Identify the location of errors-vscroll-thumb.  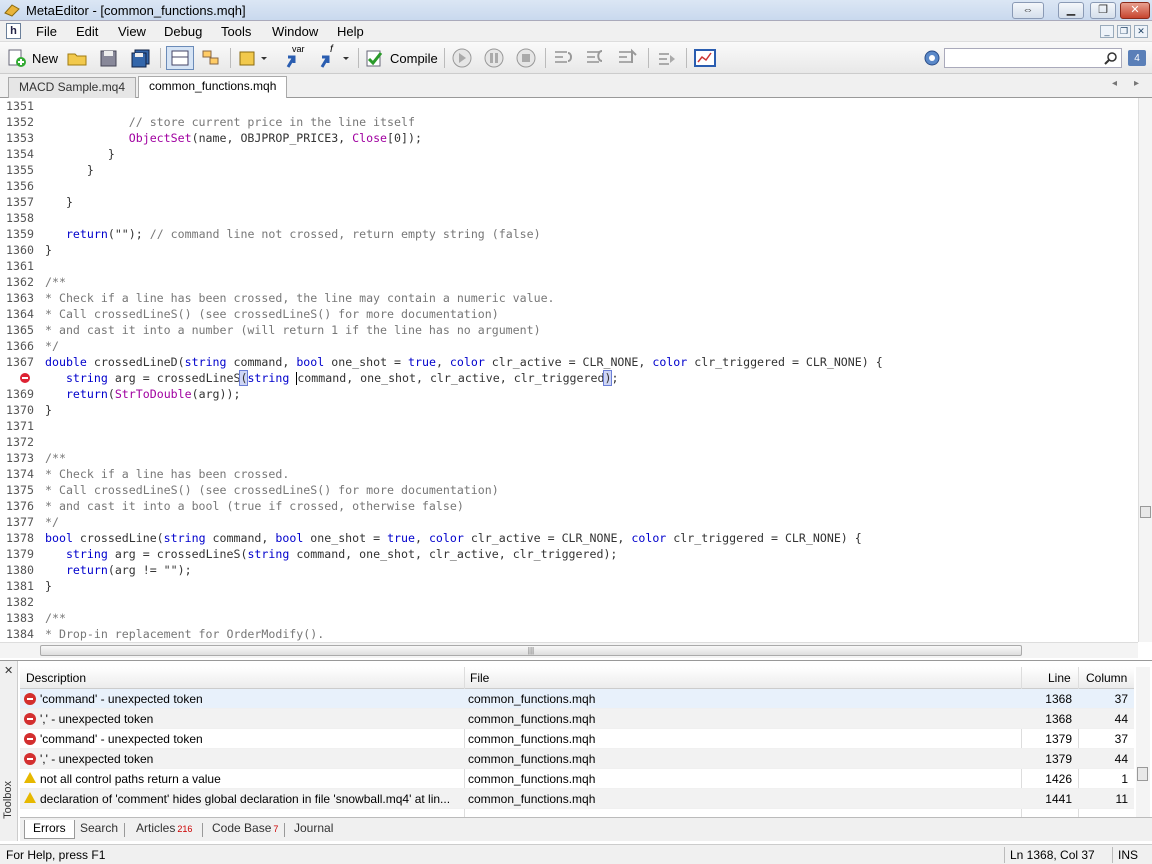
(1142, 774).